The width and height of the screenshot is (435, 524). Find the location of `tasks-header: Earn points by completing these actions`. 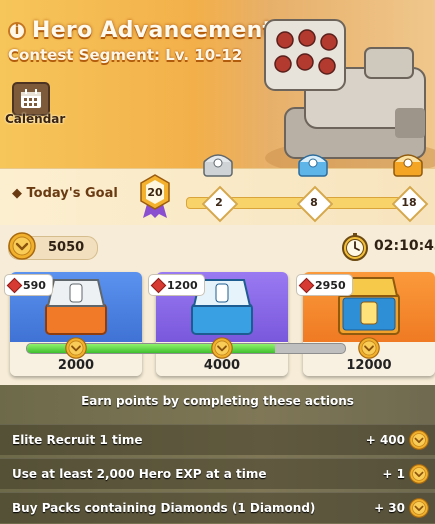

tasks-header: Earn points by completing these actions is located at coordinates (217, 401).